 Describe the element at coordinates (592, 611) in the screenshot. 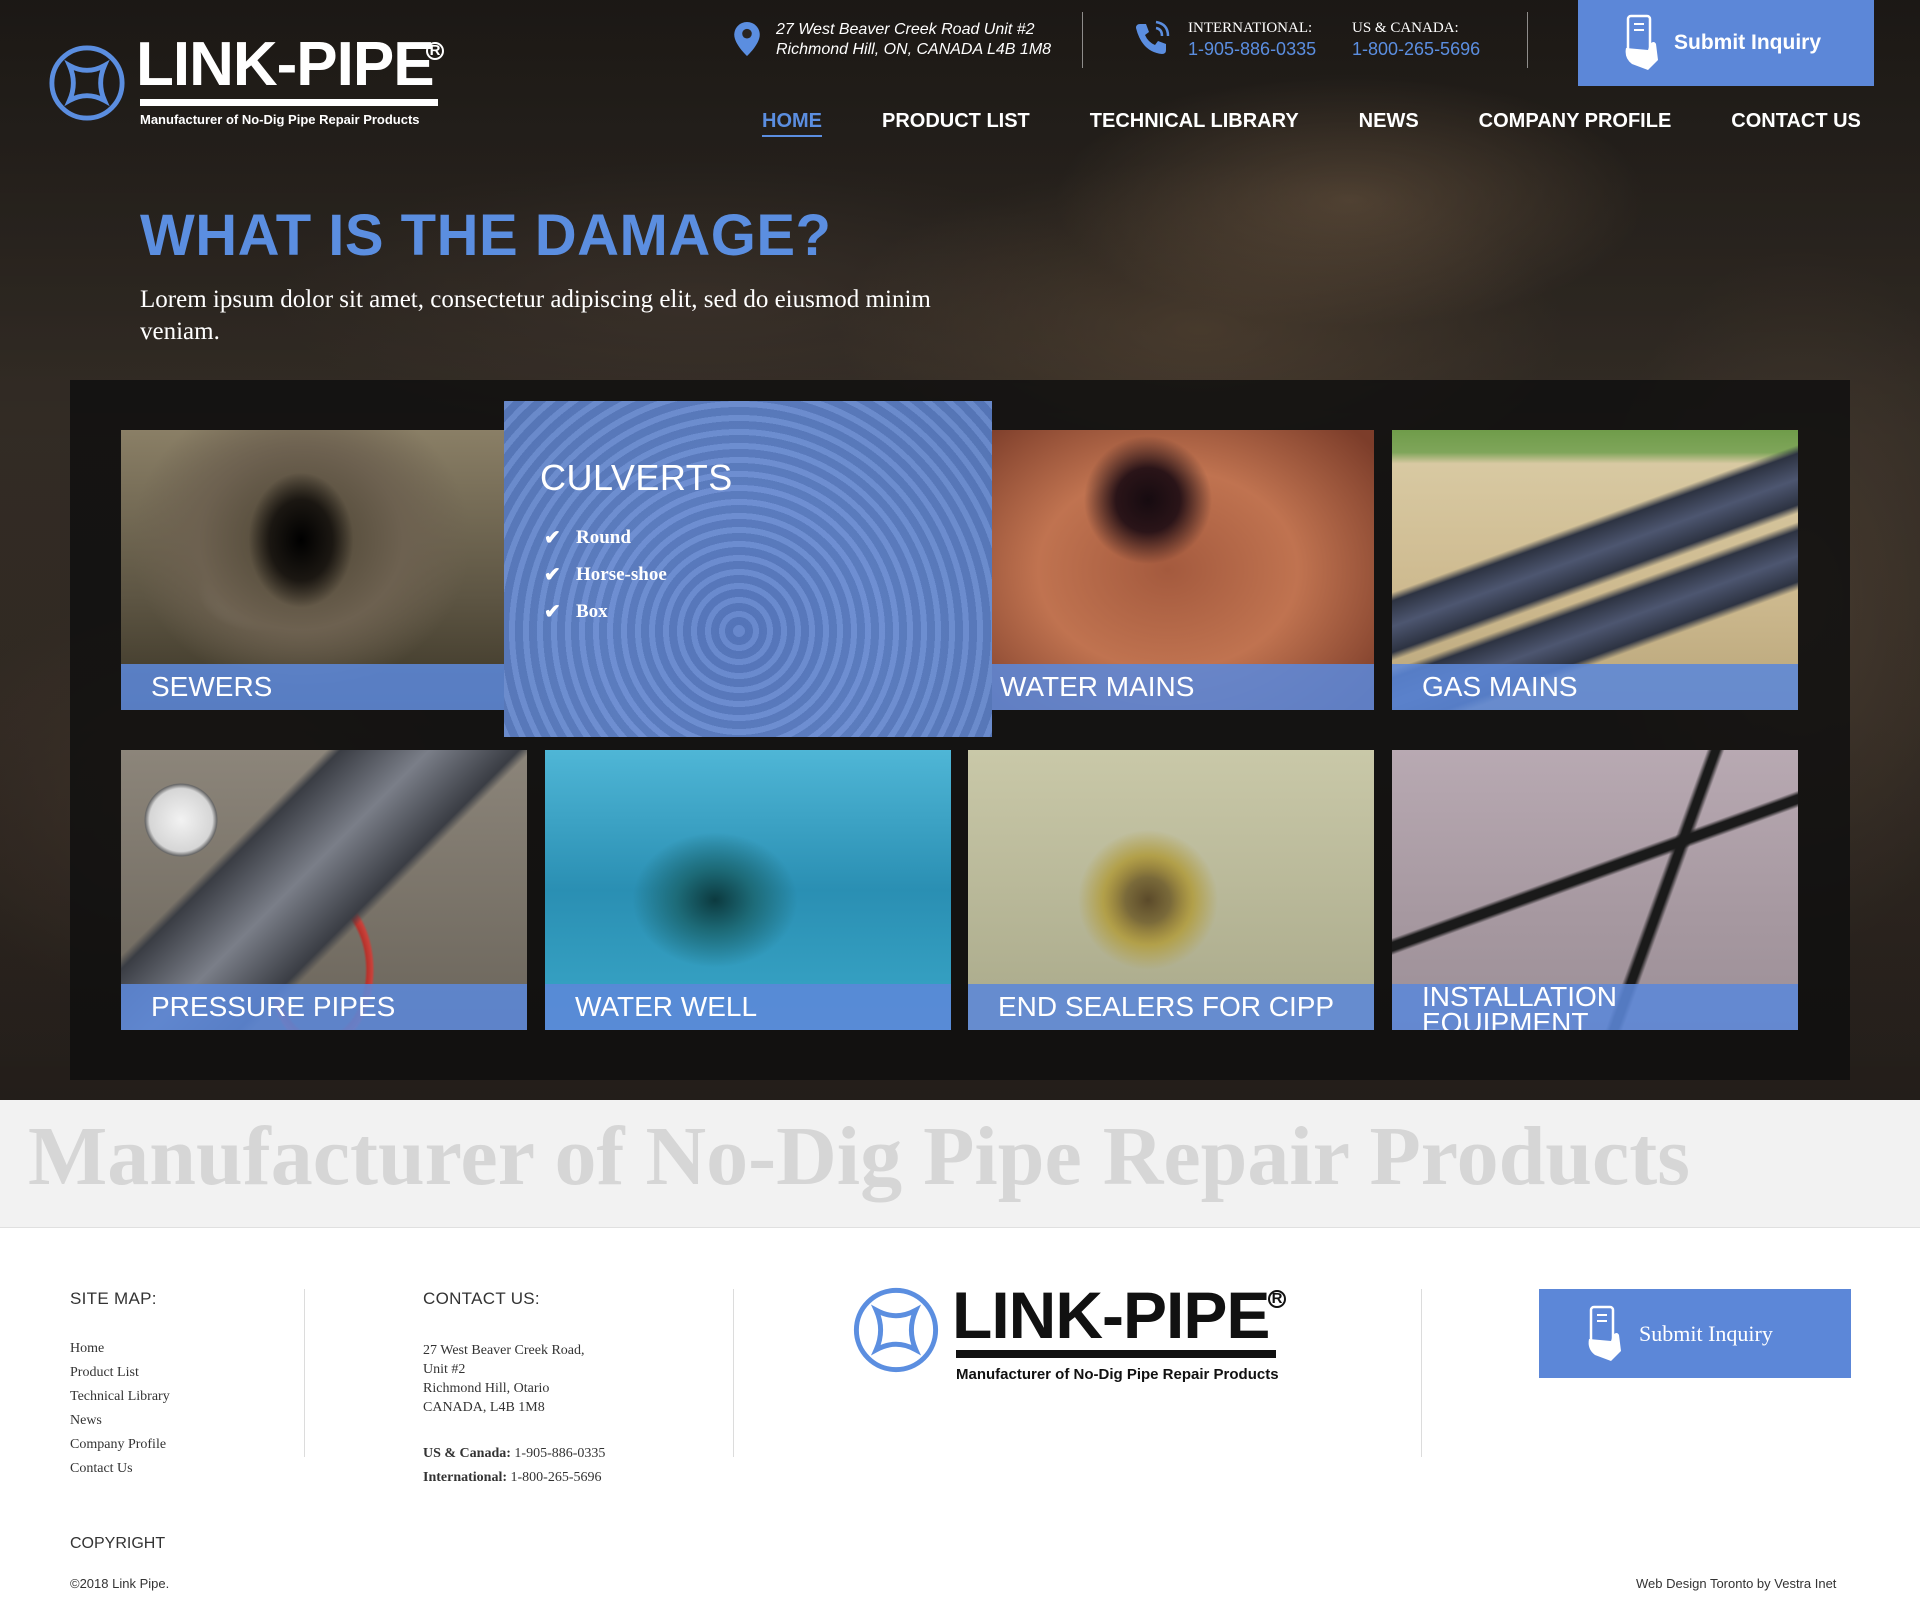

I see `culverts-item-label: Box` at that location.